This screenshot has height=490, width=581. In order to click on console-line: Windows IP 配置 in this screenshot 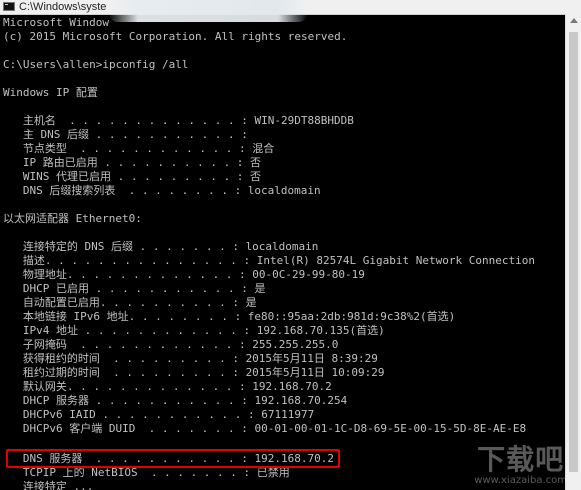, I will do `click(50, 92)`.